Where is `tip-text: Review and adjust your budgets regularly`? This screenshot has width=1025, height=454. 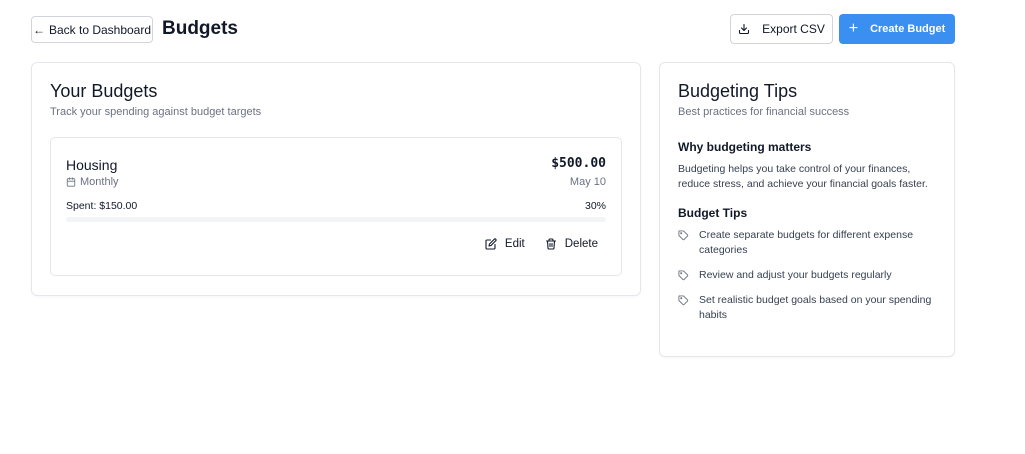 tip-text: Review and adjust your budgets regularly is located at coordinates (795, 275).